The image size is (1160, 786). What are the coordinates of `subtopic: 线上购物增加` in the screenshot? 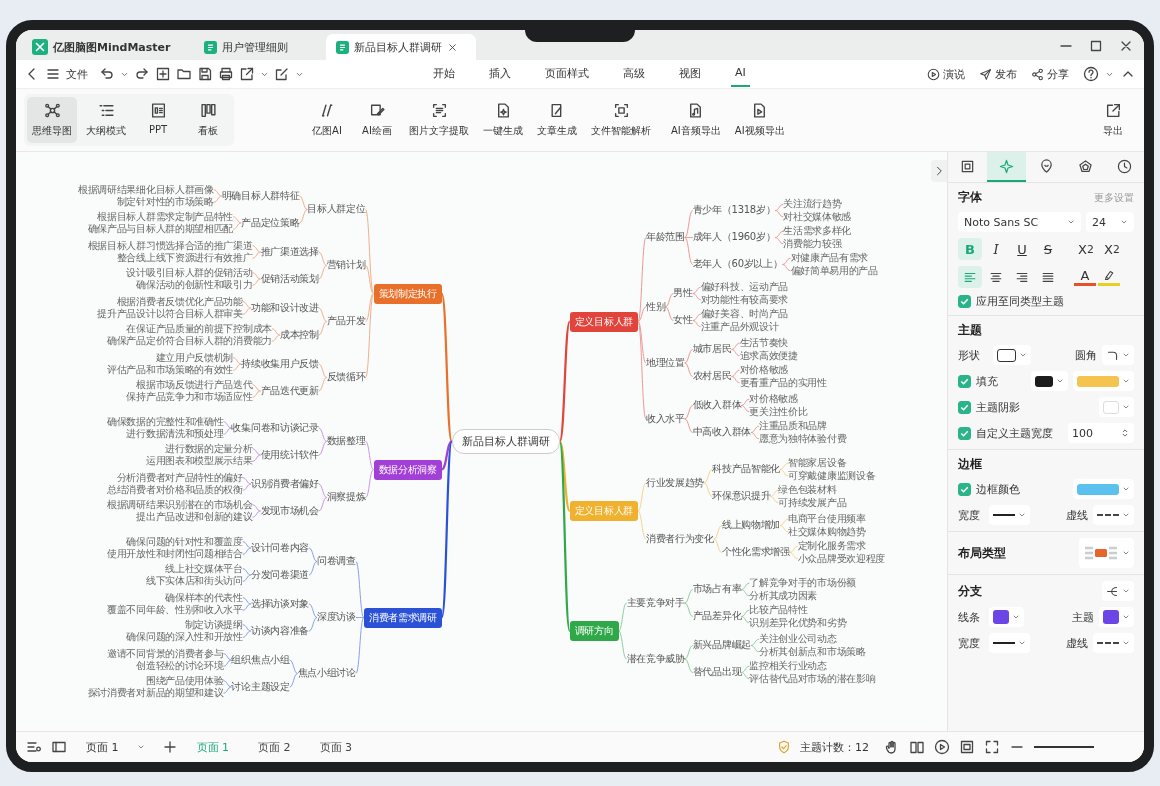 It's located at (751, 525).